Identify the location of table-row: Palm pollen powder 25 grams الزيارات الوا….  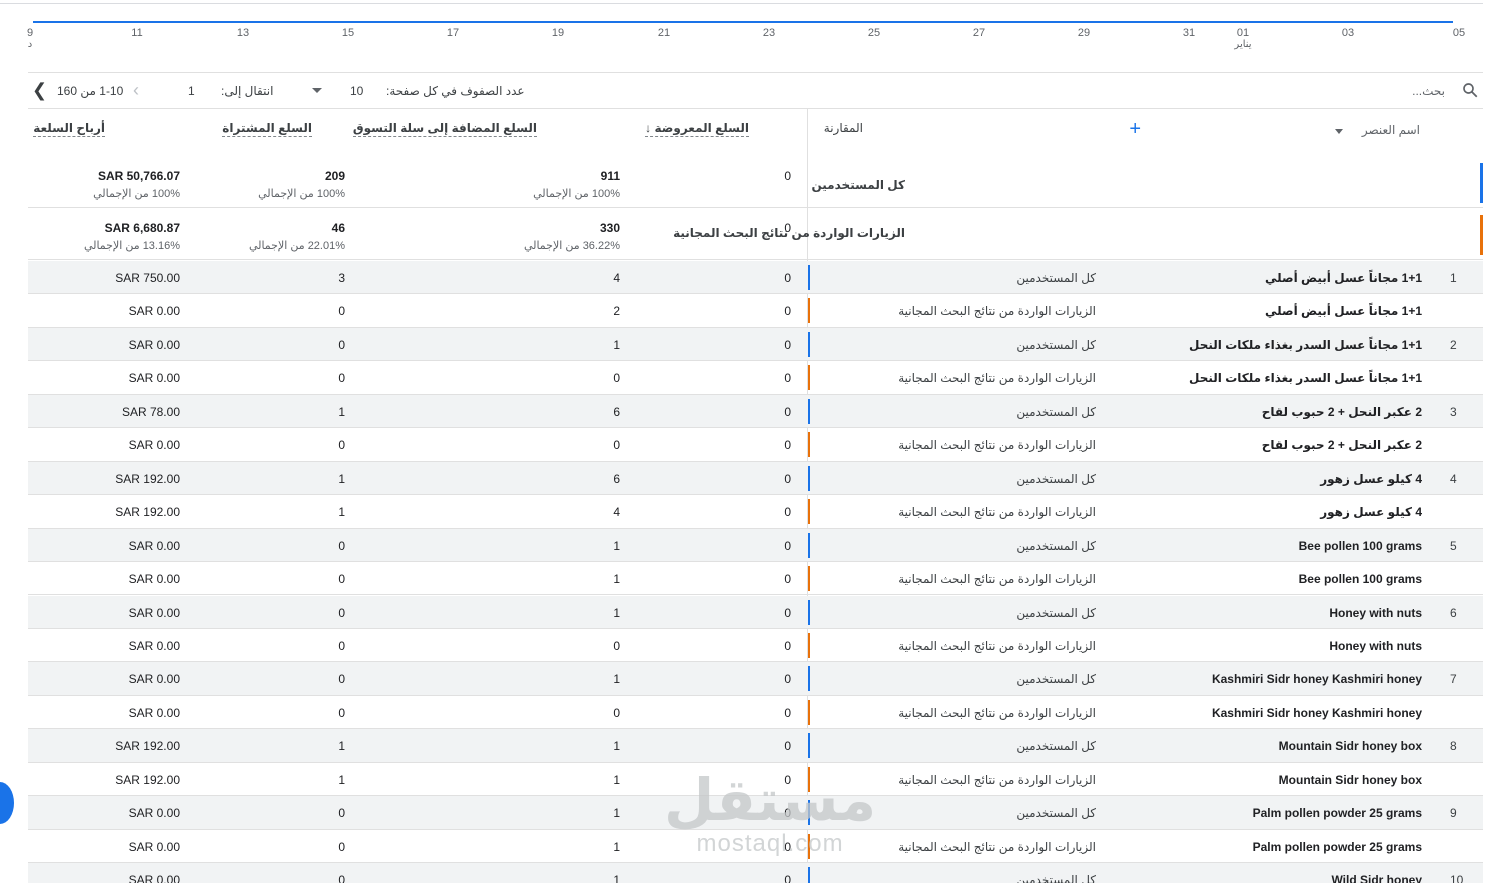
(755, 847).